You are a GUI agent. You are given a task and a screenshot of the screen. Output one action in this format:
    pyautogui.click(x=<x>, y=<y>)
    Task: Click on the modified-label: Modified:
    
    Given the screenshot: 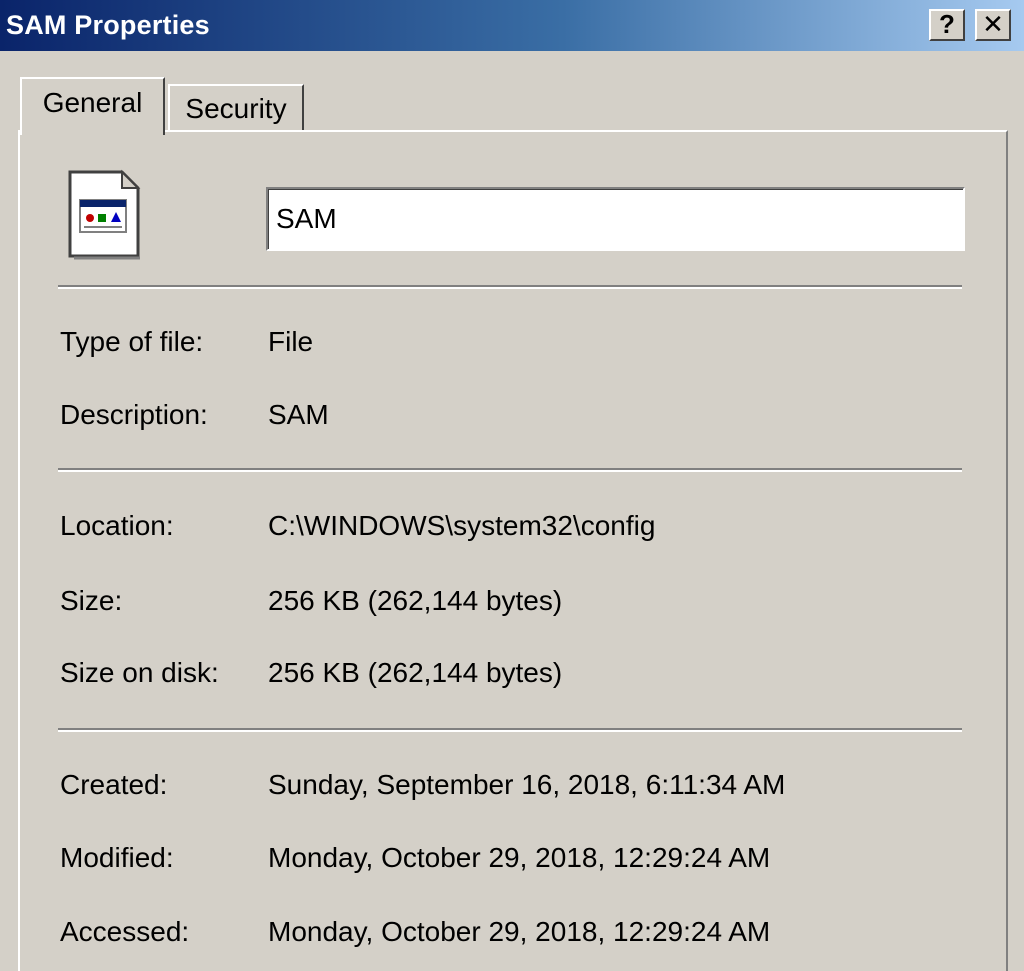 What is the action you would take?
    pyautogui.click(x=117, y=857)
    